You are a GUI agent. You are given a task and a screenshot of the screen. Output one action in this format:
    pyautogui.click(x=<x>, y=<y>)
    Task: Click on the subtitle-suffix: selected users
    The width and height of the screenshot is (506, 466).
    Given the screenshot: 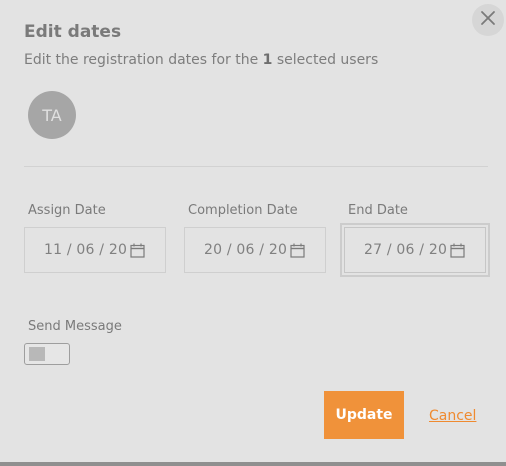 What is the action you would take?
    pyautogui.click(x=325, y=60)
    